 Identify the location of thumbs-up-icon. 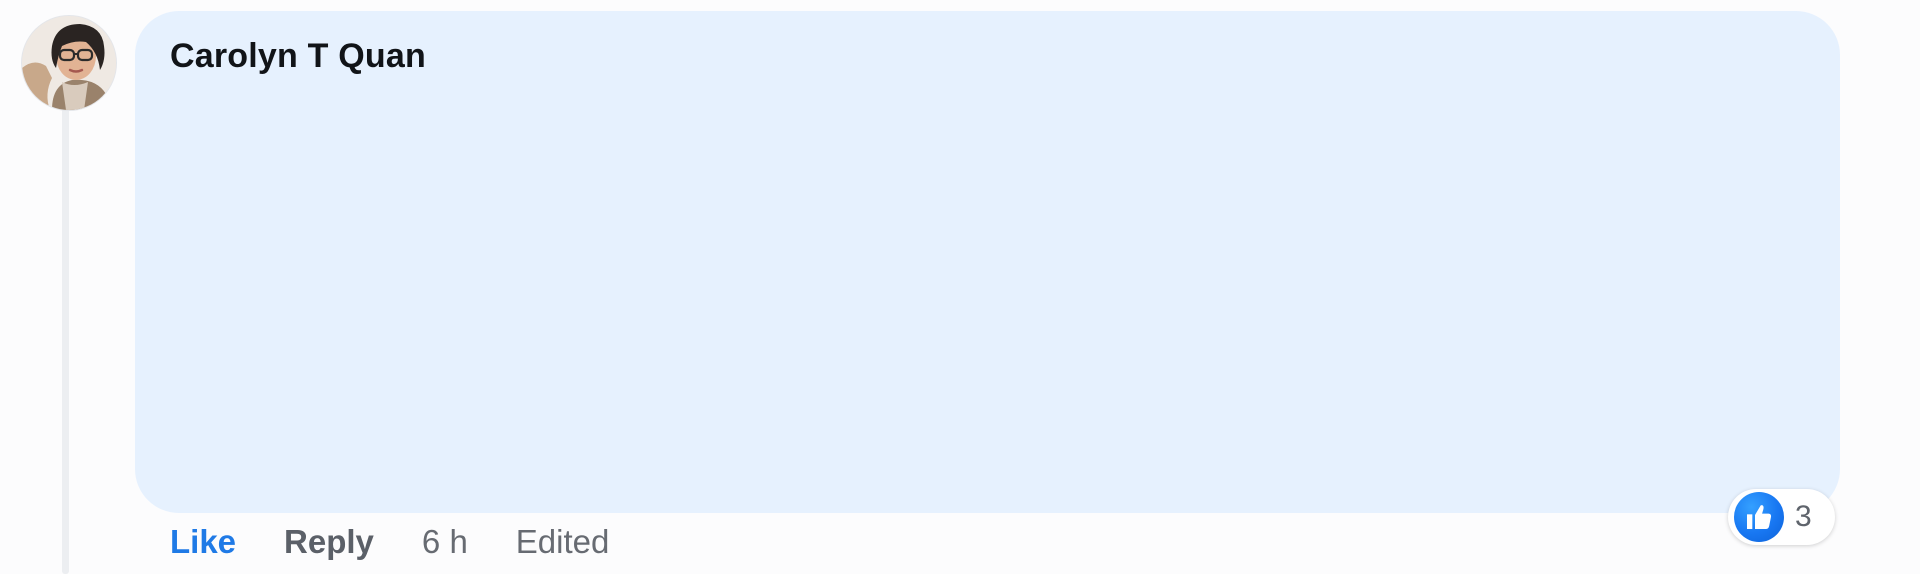
(1759, 517).